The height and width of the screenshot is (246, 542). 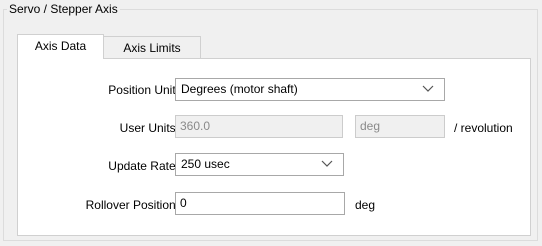 I want to click on group-title: Servo / Stepper Axis, so click(x=63, y=9).